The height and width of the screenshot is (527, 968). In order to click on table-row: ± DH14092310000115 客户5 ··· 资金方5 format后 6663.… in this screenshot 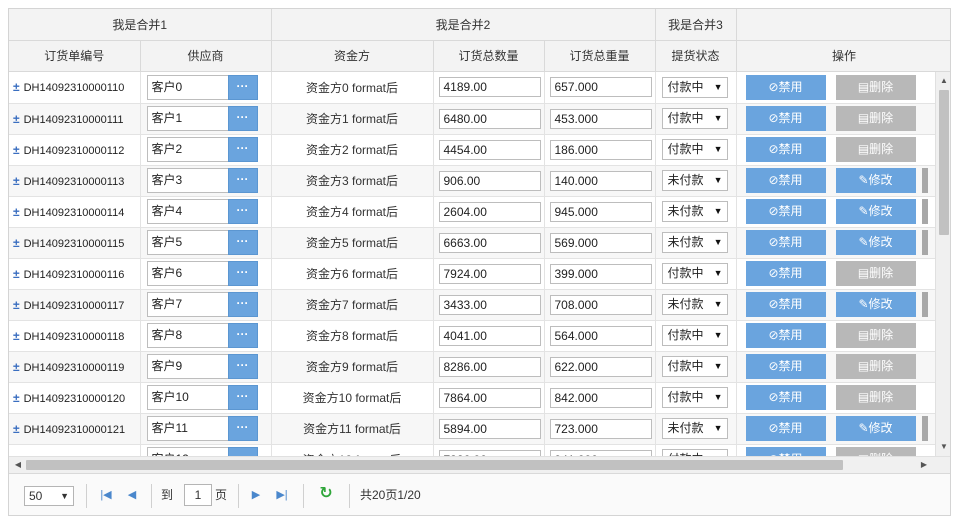, I will do `click(472, 243)`.